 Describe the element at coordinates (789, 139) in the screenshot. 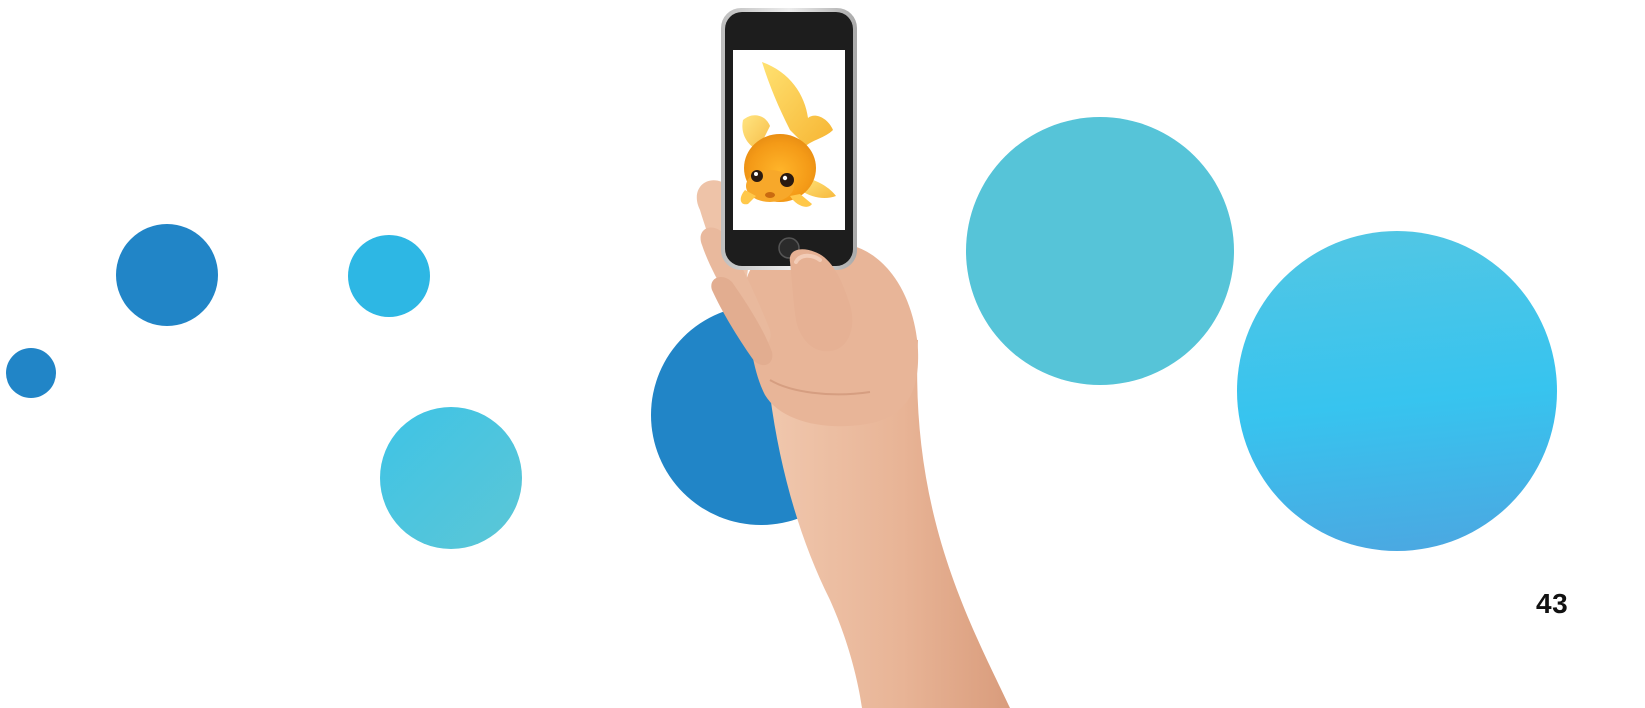

I see `smartphone` at that location.